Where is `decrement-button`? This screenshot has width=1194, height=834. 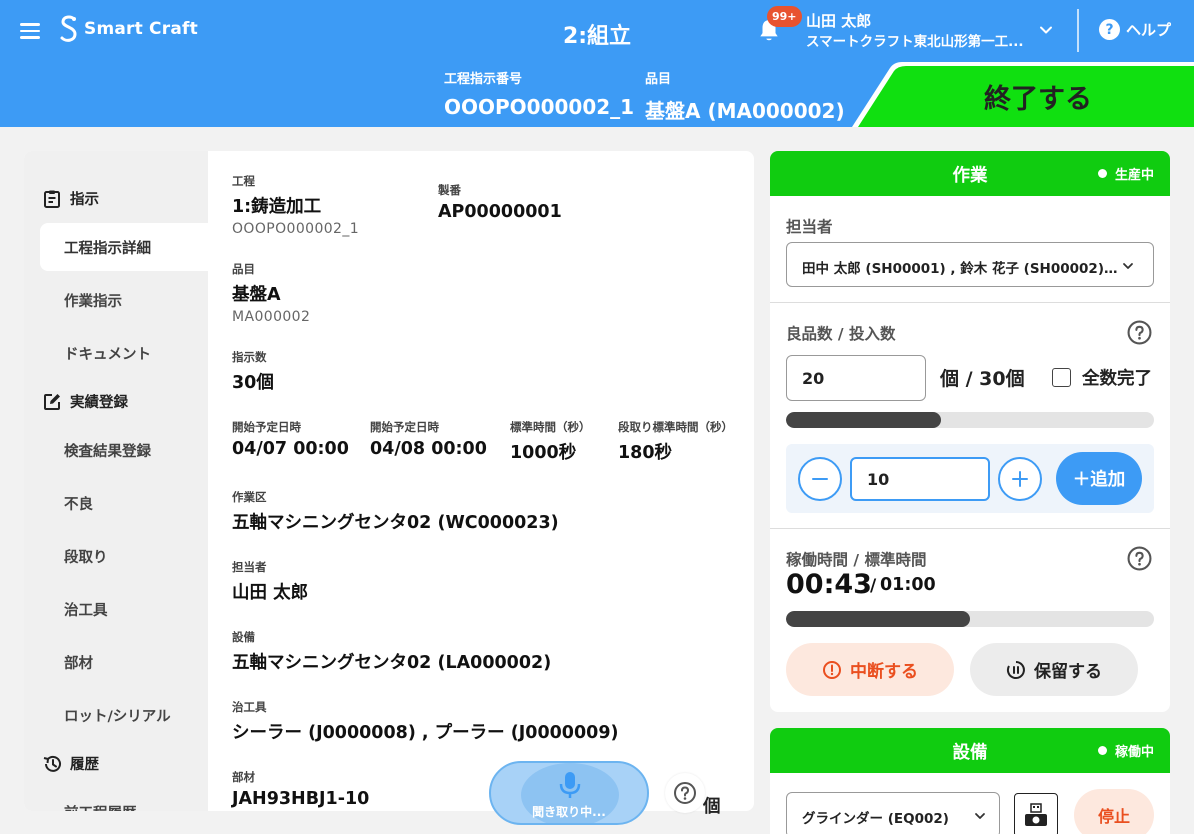 decrement-button is located at coordinates (820, 479).